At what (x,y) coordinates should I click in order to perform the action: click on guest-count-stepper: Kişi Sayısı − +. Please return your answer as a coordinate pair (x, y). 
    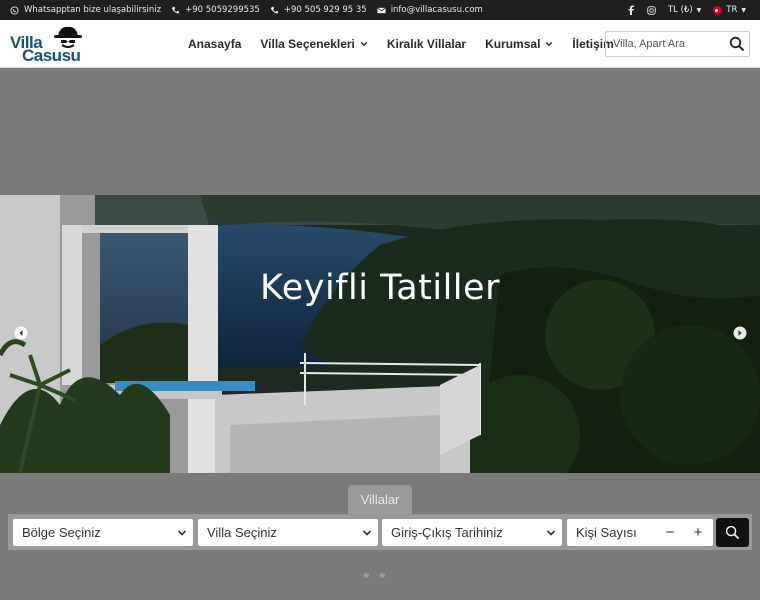
    Looking at the image, I should click on (640, 532).